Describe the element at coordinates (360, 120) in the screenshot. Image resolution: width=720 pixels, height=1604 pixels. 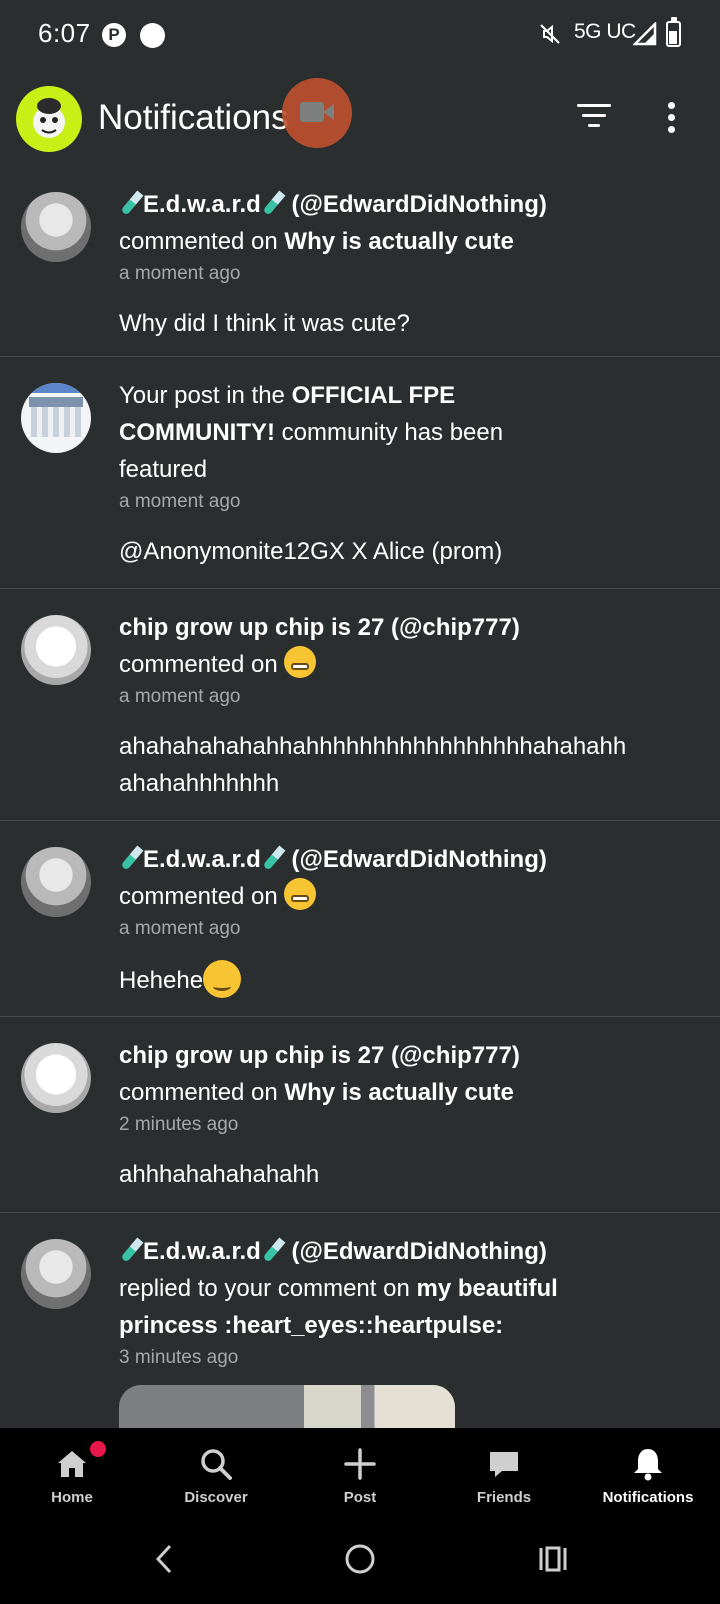
I see `app-bar: Notifications` at that location.